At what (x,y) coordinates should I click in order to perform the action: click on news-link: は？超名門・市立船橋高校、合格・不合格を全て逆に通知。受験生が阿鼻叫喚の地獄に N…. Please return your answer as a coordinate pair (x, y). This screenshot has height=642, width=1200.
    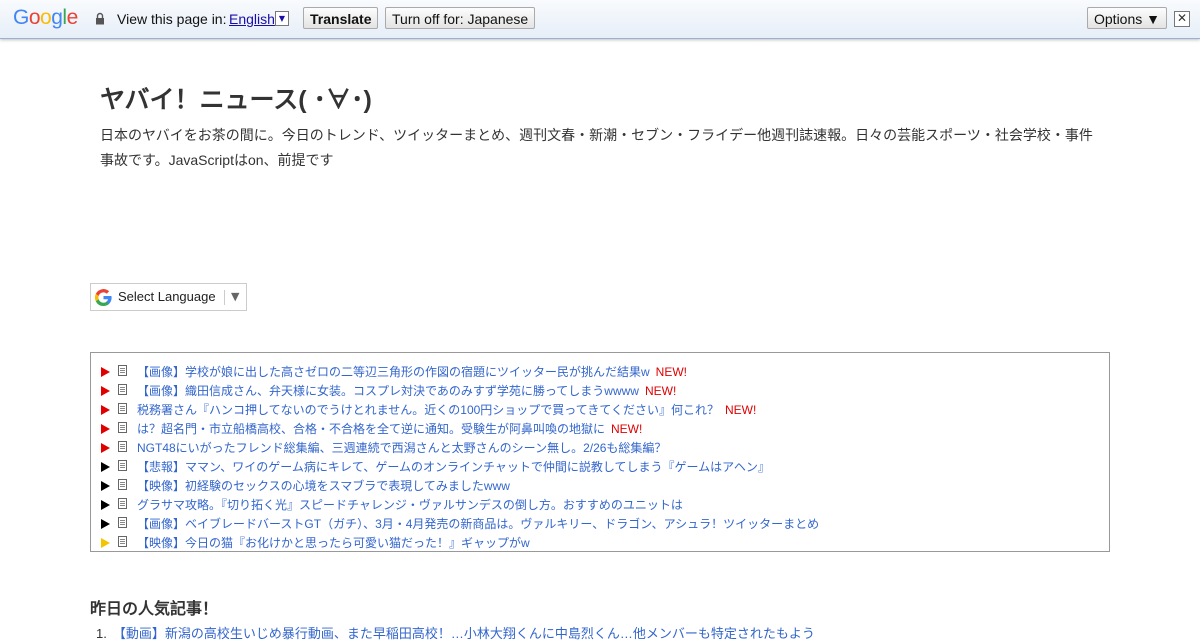
    Looking at the image, I should click on (389, 428).